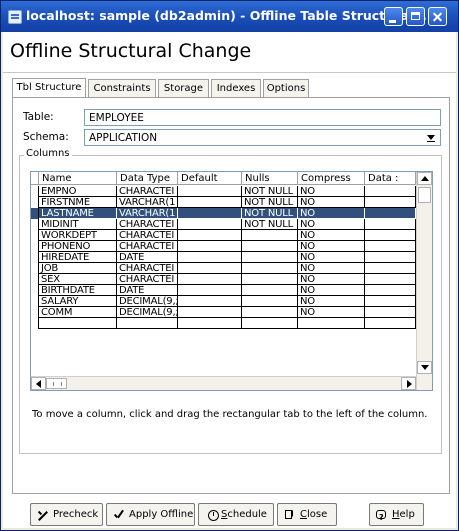 Image resolution: width=459 pixels, height=531 pixels. What do you see at coordinates (424, 178) in the screenshot?
I see `scroll-up-icon` at bounding box center [424, 178].